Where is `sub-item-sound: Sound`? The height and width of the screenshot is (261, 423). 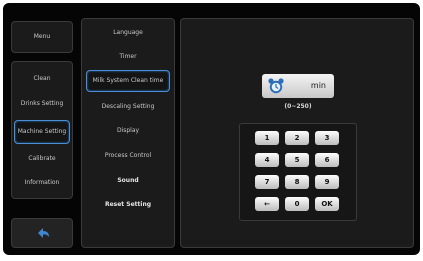
sub-item-sound: Sound is located at coordinates (128, 181).